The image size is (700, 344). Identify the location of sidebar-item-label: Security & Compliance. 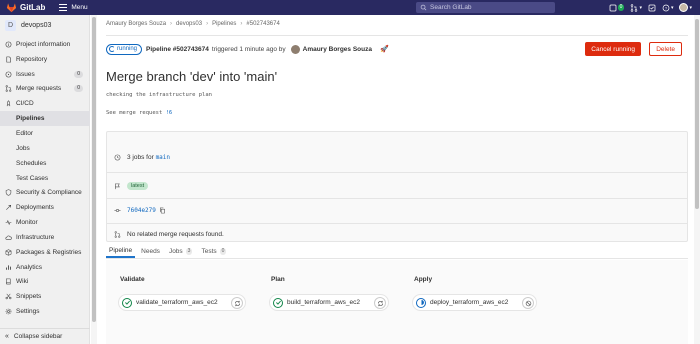
(49, 193).